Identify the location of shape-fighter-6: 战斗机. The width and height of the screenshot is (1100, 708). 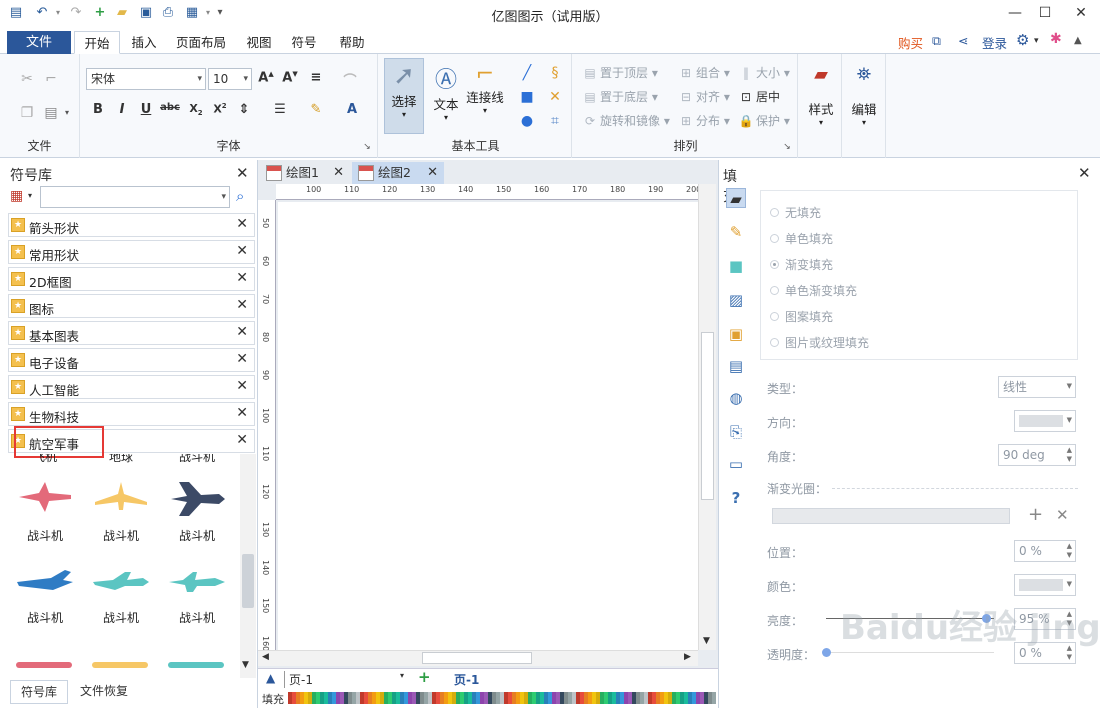
(197, 597).